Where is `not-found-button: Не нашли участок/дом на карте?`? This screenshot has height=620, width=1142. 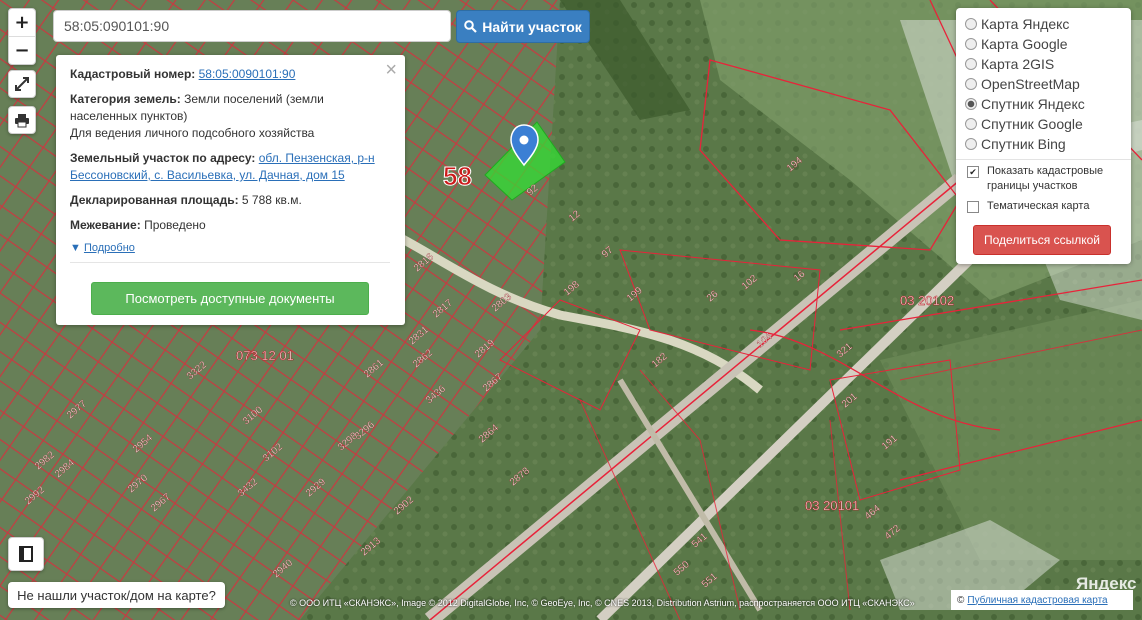 not-found-button: Не нашли участок/дом на карте? is located at coordinates (116, 595).